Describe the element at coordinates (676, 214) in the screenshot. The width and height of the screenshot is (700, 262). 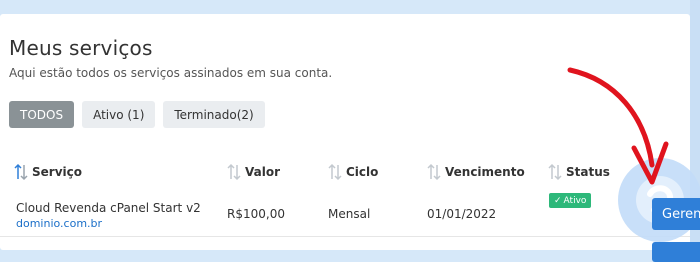
I see `manage-button: Gerenciar` at that location.